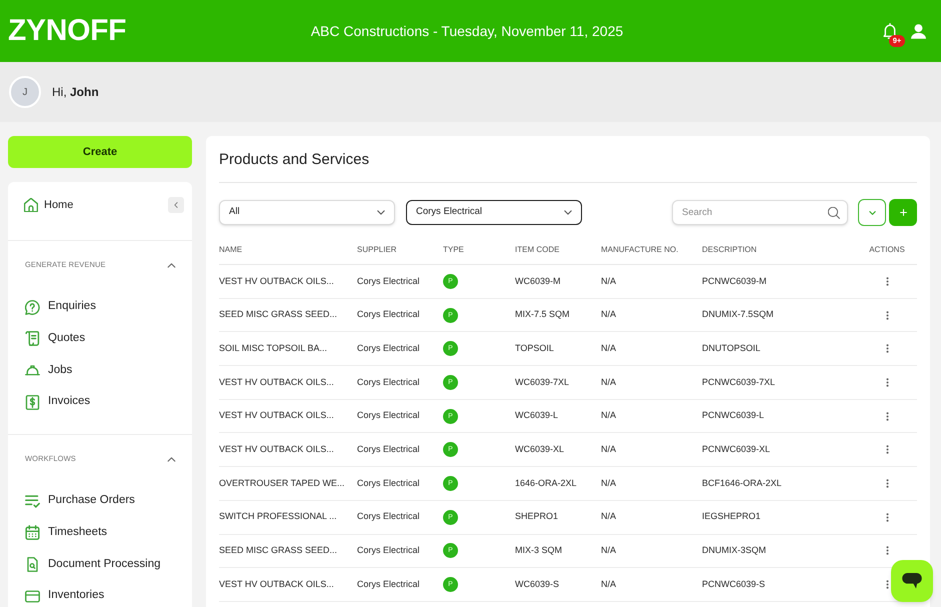 This screenshot has height=607, width=941. What do you see at coordinates (75, 92) in the screenshot?
I see `greeting-text: Hi, John` at bounding box center [75, 92].